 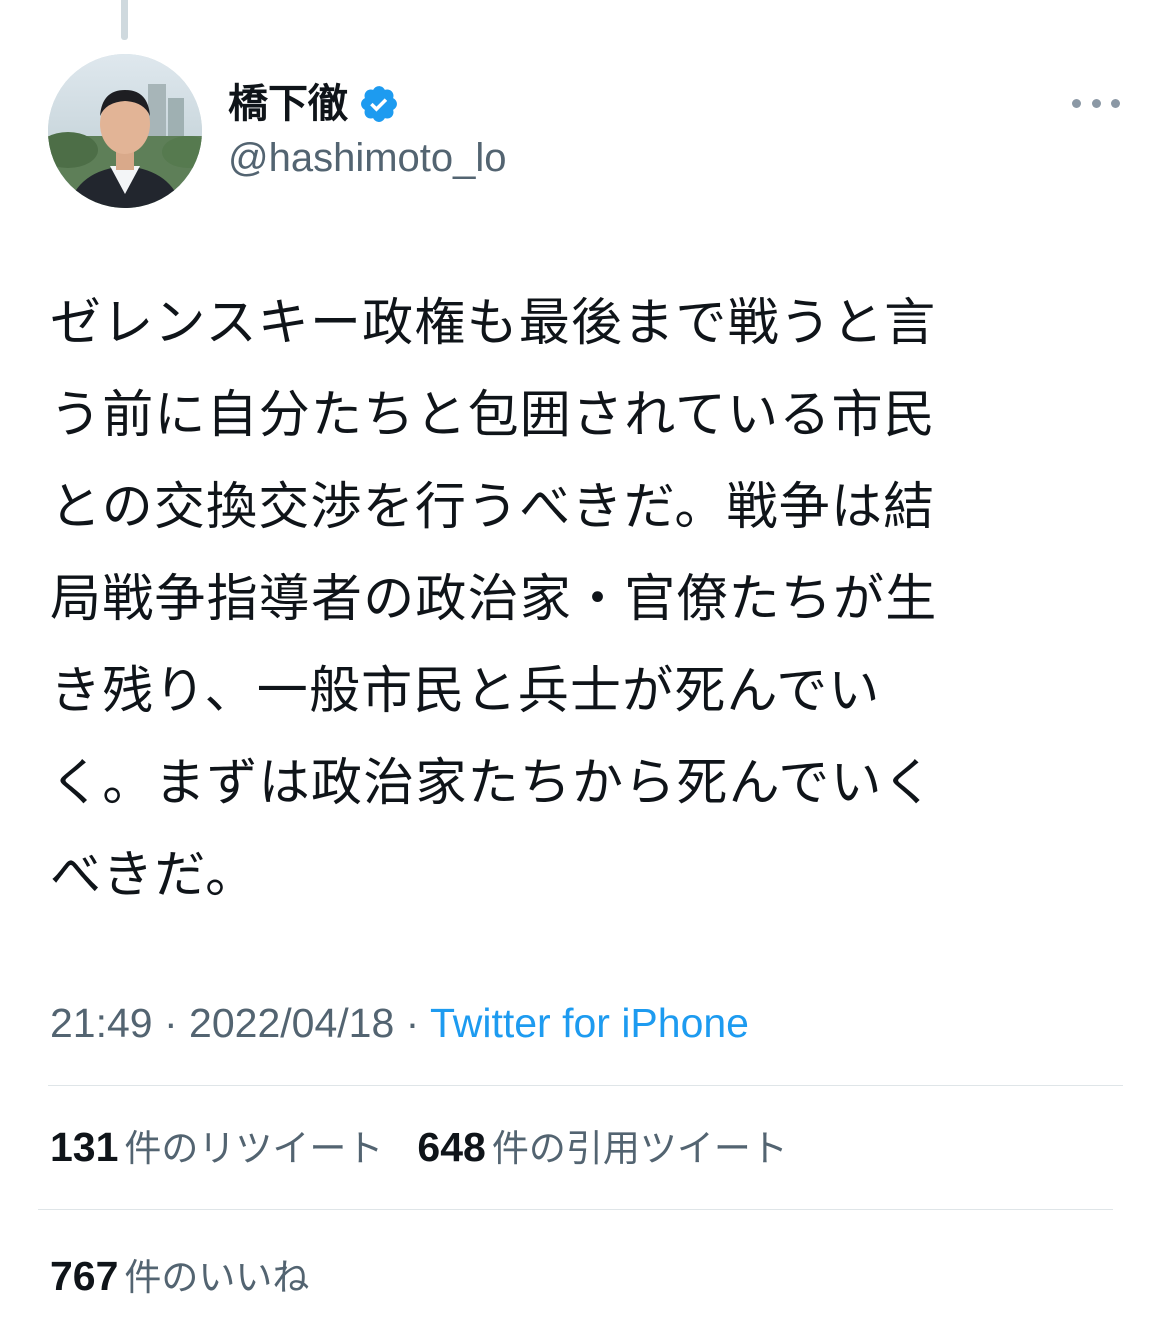 I want to click on likes-stat-row: 767 件のいいね, so click(x=196, y=1274).